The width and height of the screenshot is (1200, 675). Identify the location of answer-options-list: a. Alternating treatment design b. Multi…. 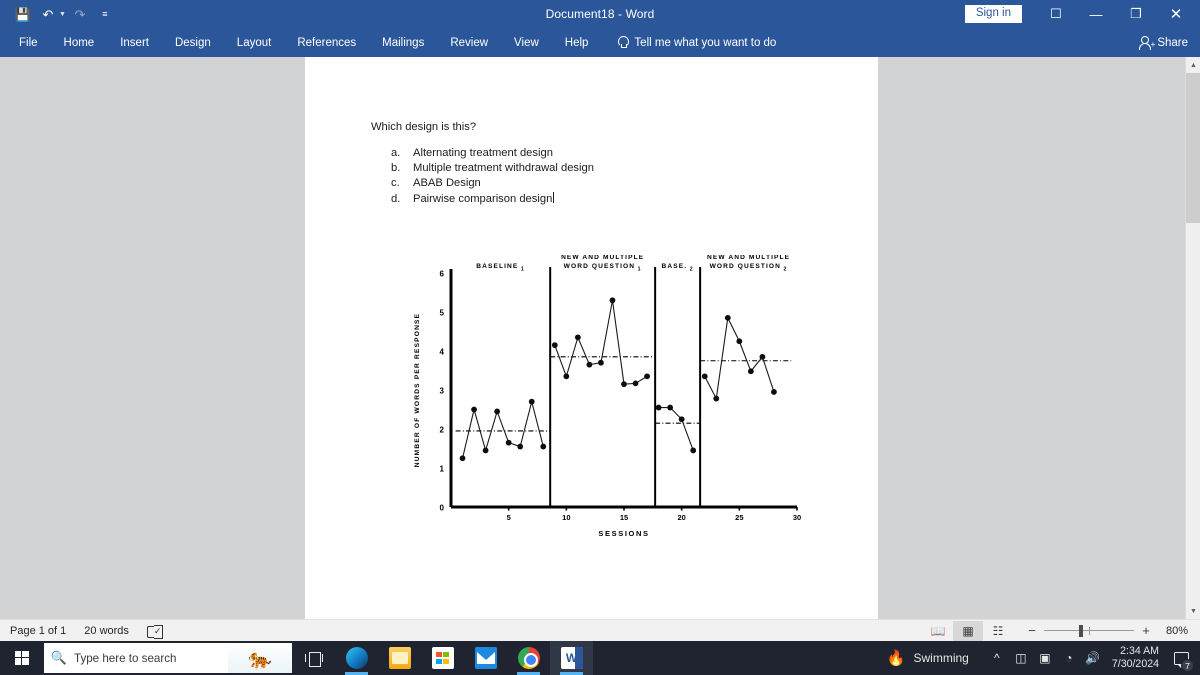
(611, 176).